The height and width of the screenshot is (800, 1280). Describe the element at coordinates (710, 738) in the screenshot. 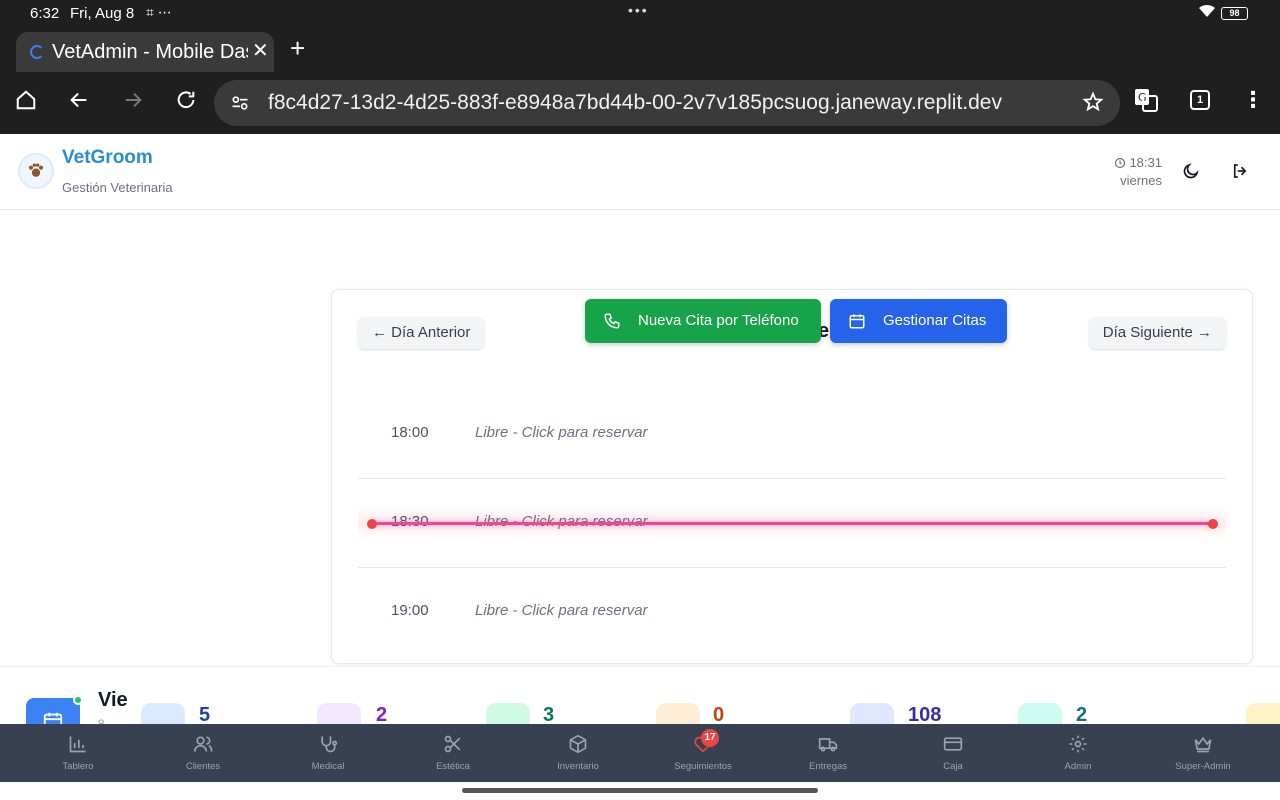

I see `notification-badge: 17` at that location.